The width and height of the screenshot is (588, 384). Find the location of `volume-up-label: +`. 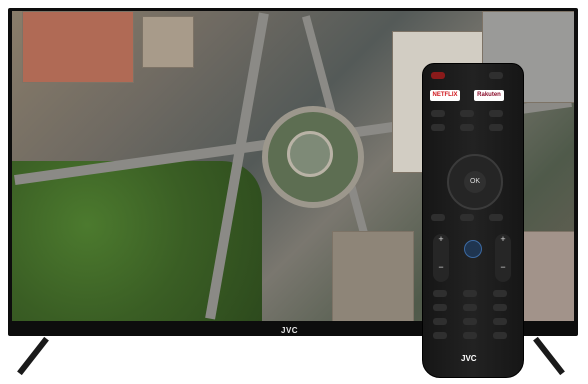

volume-up-label: + is located at coordinates (441, 239).